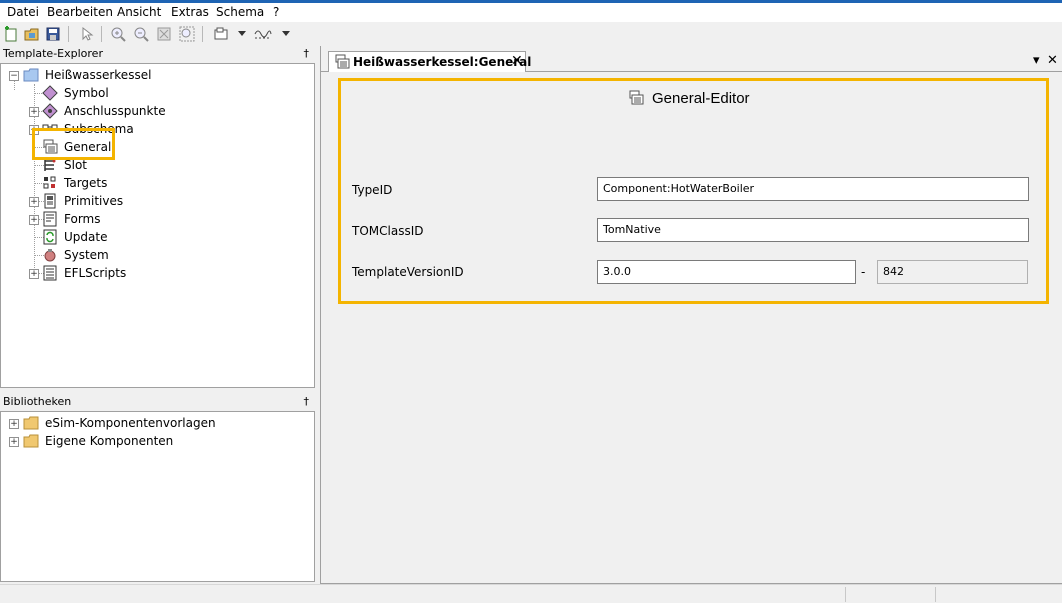 Image resolution: width=1062 pixels, height=603 pixels. Describe the element at coordinates (37, 401) in the screenshot. I see `libraries-title: Bibliotheken` at that location.